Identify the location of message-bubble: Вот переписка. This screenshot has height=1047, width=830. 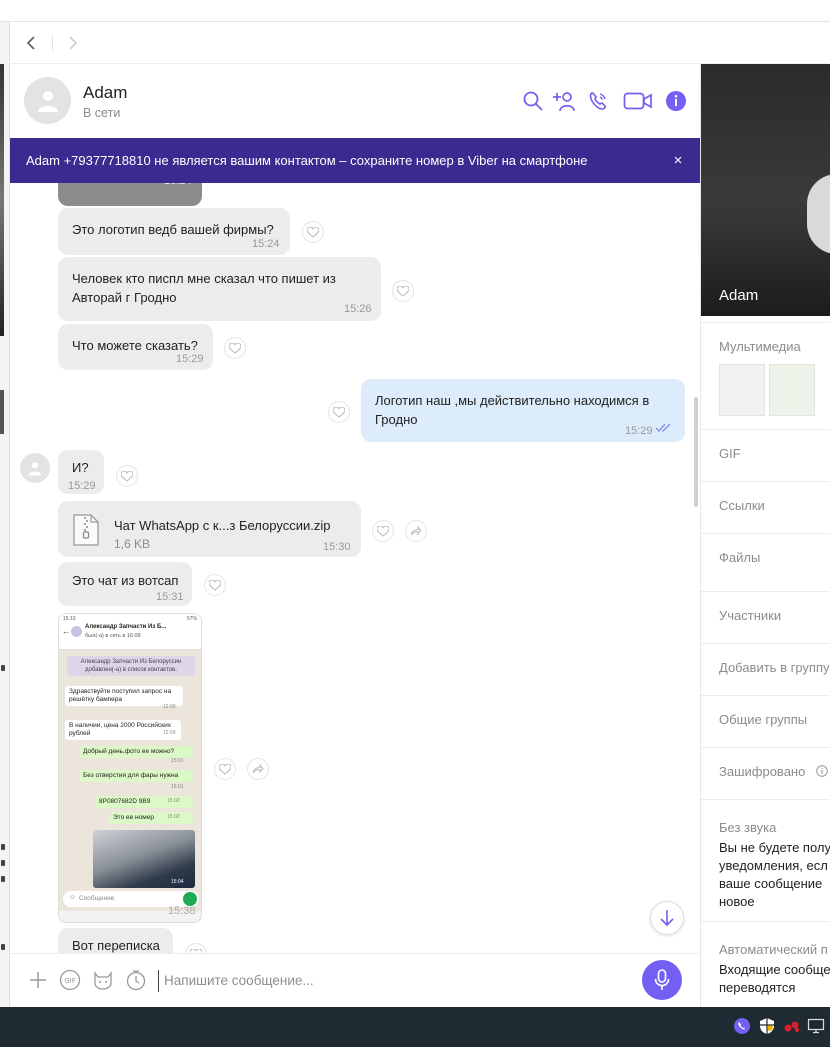
(115, 940).